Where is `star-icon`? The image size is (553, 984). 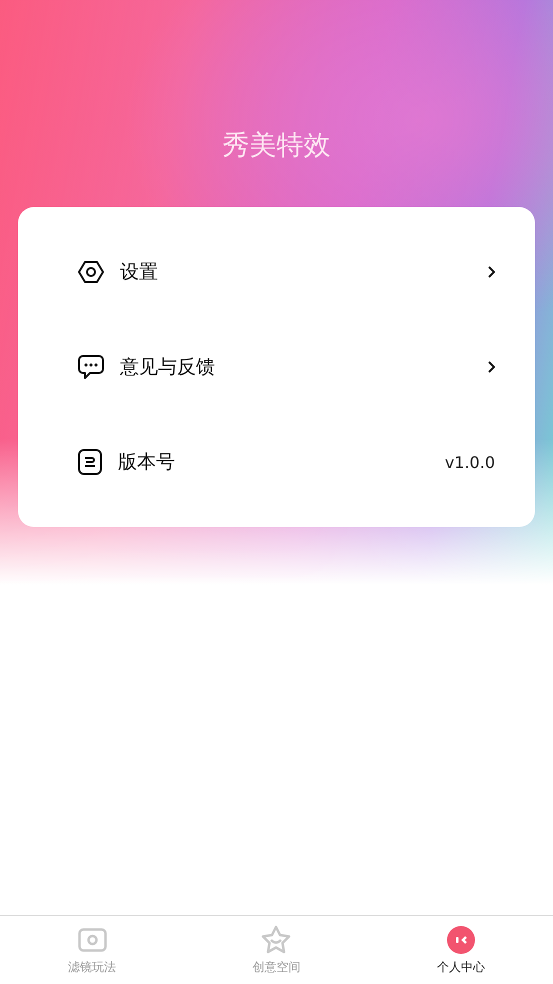
star-icon is located at coordinates (276, 939).